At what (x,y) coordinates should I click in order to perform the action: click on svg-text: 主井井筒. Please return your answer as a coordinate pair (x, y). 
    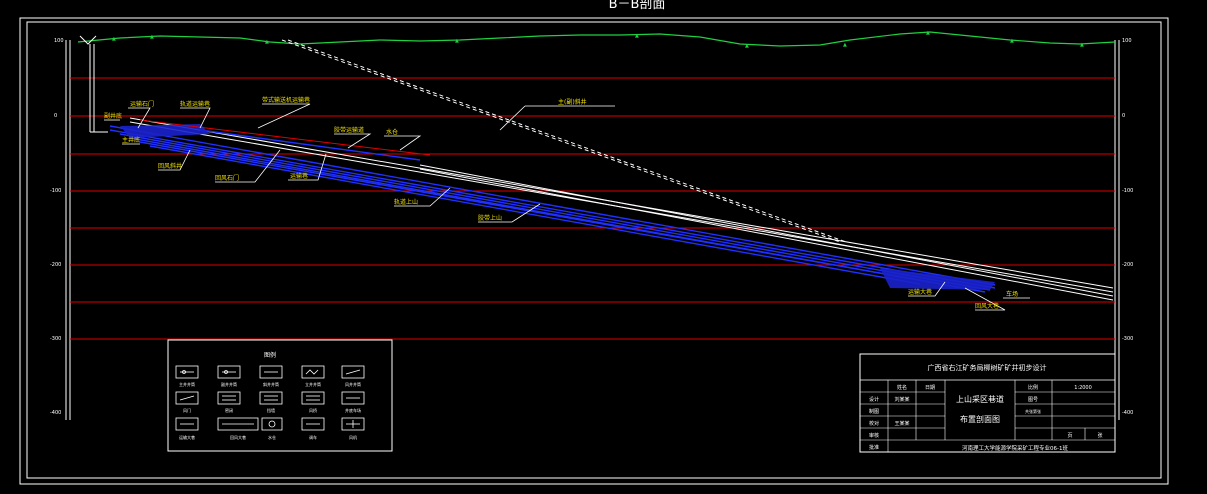
    Looking at the image, I should click on (187, 384).